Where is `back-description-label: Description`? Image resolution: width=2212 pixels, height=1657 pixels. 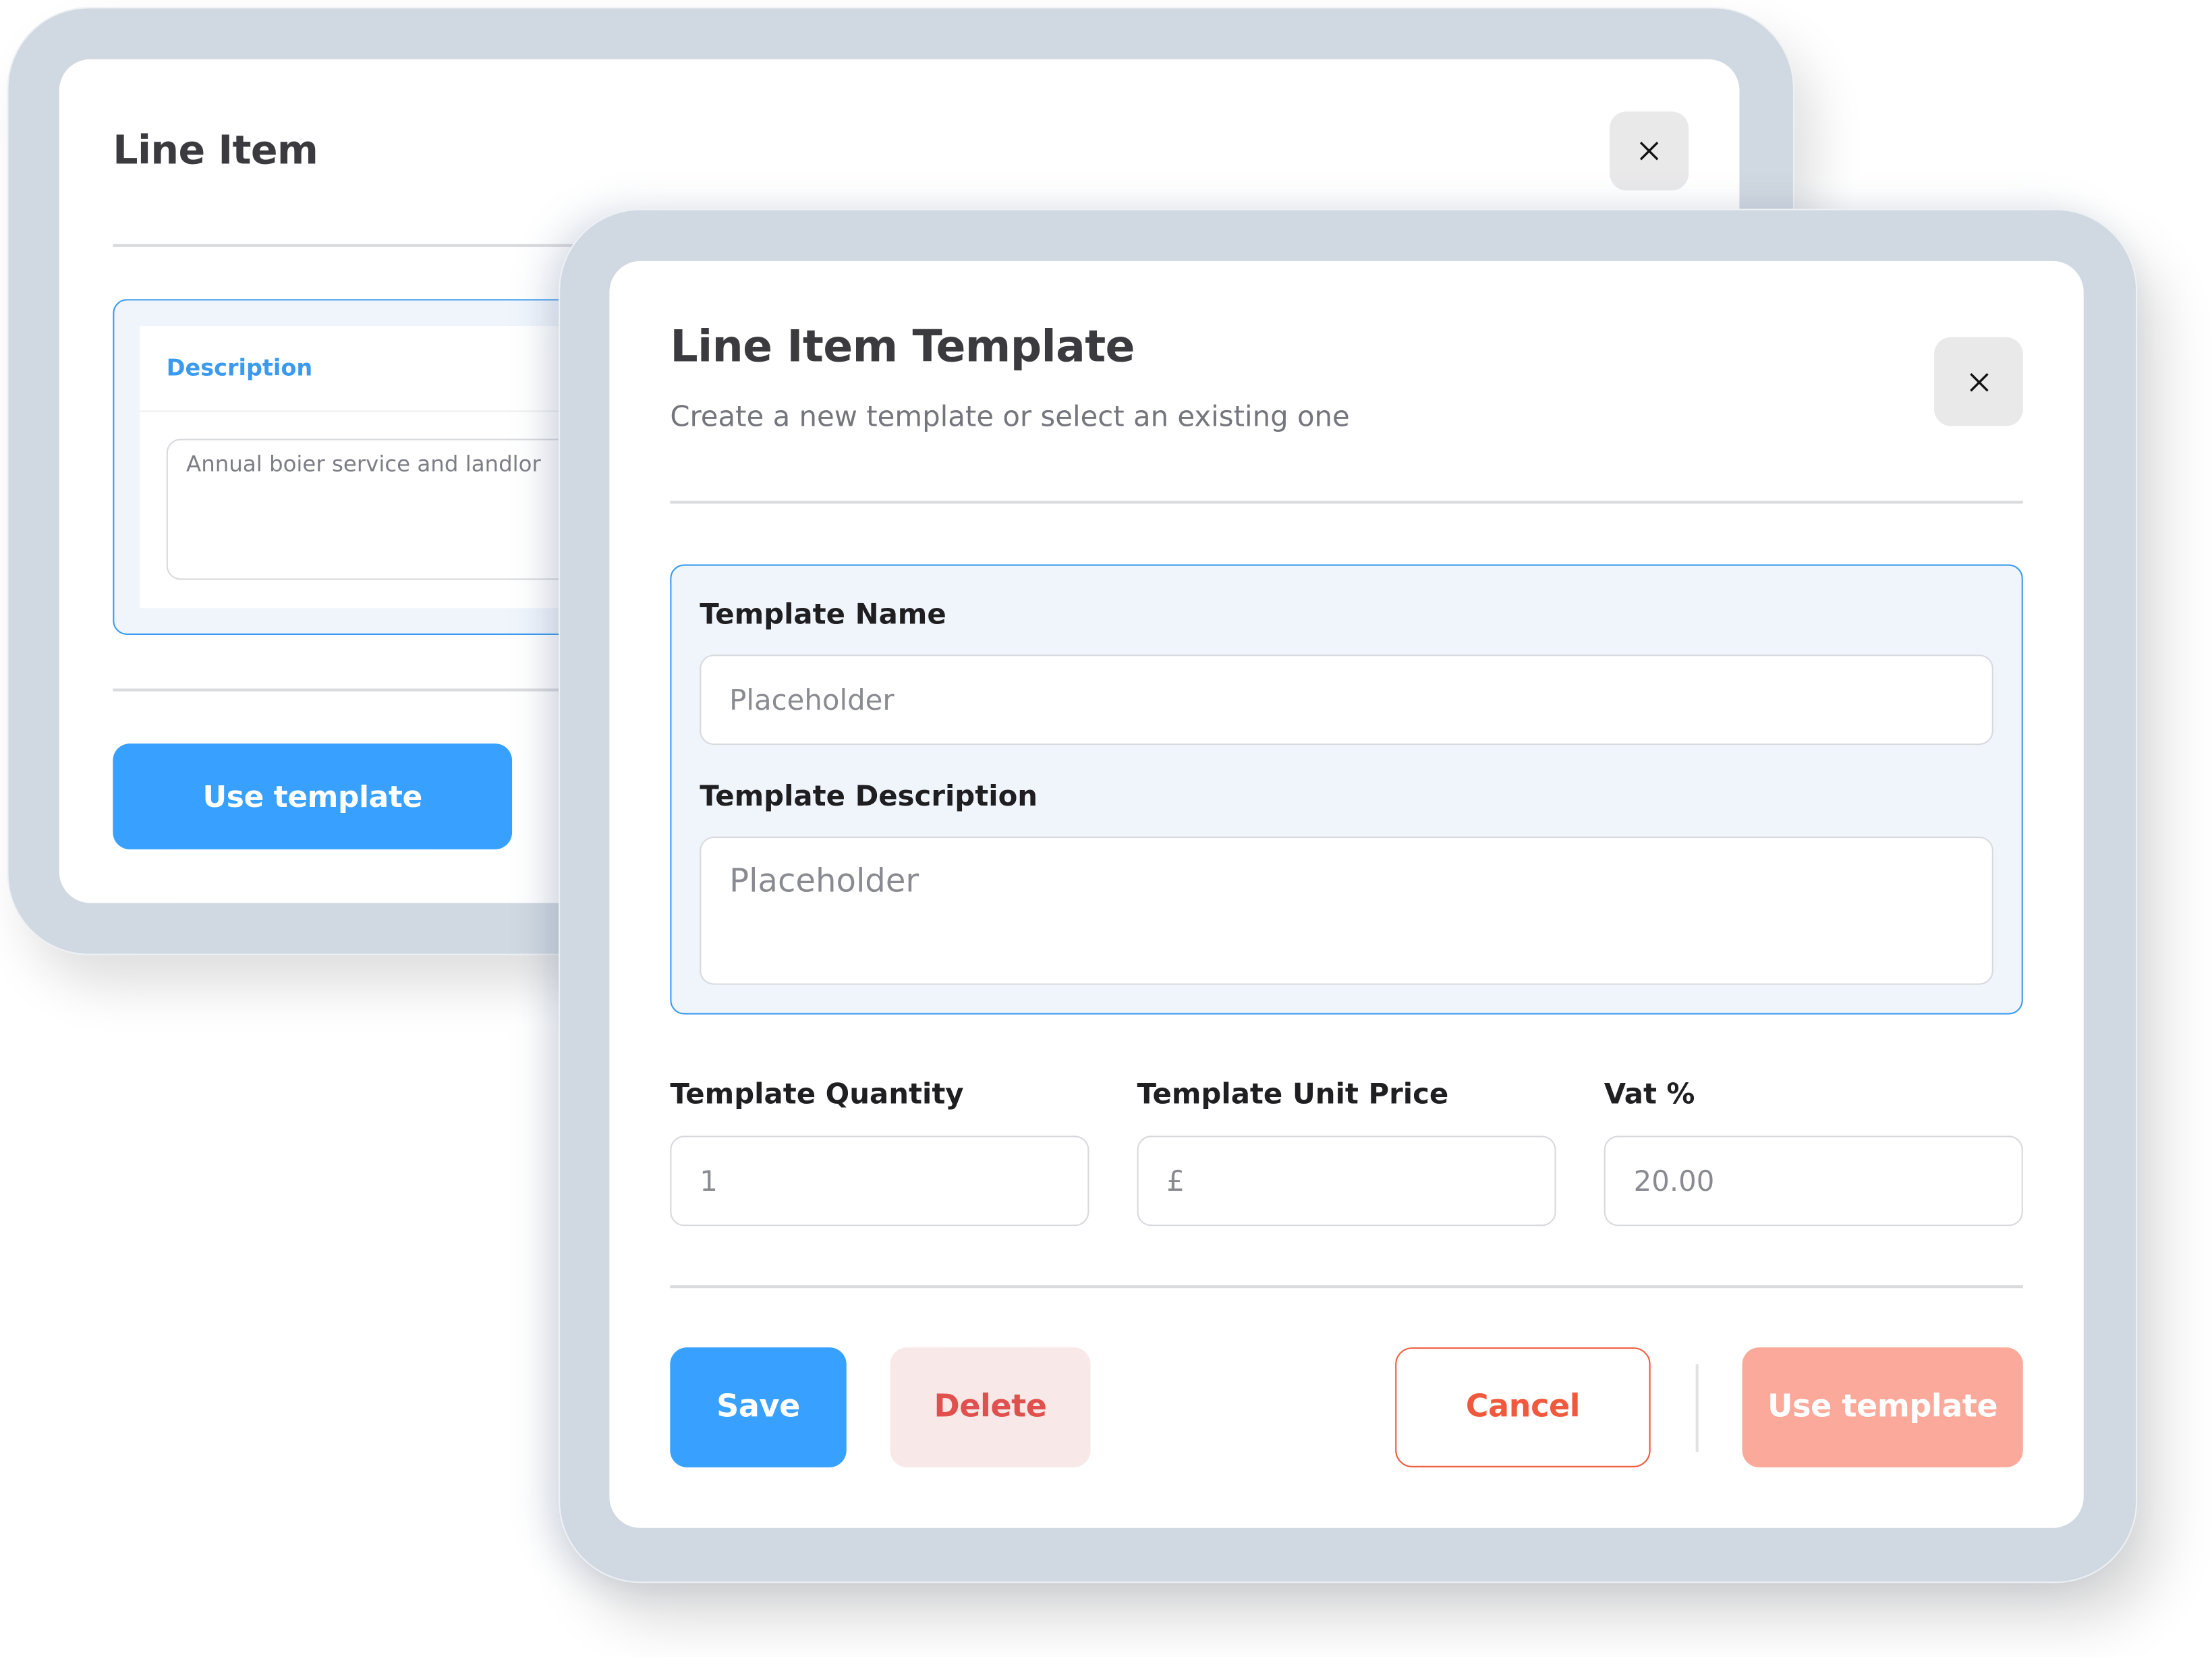 back-description-label: Description is located at coordinates (239, 367).